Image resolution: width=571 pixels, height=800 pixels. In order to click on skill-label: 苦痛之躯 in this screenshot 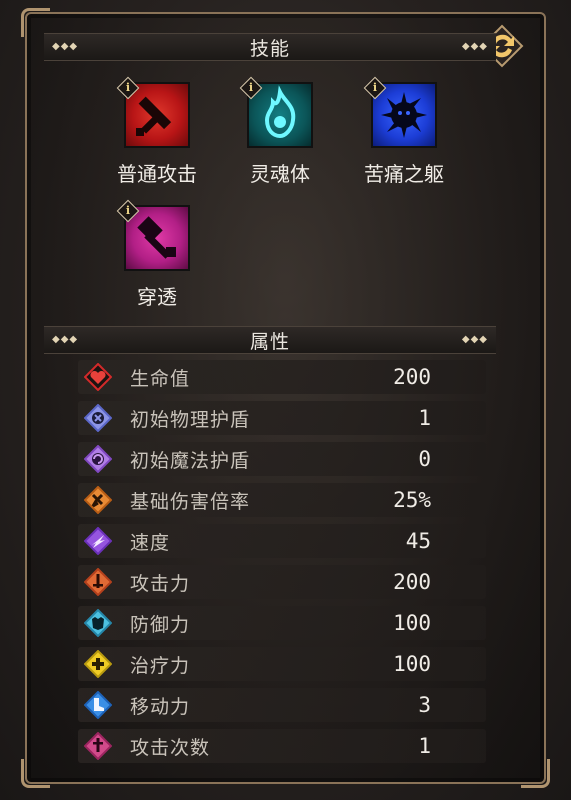, I will do `click(404, 174)`.